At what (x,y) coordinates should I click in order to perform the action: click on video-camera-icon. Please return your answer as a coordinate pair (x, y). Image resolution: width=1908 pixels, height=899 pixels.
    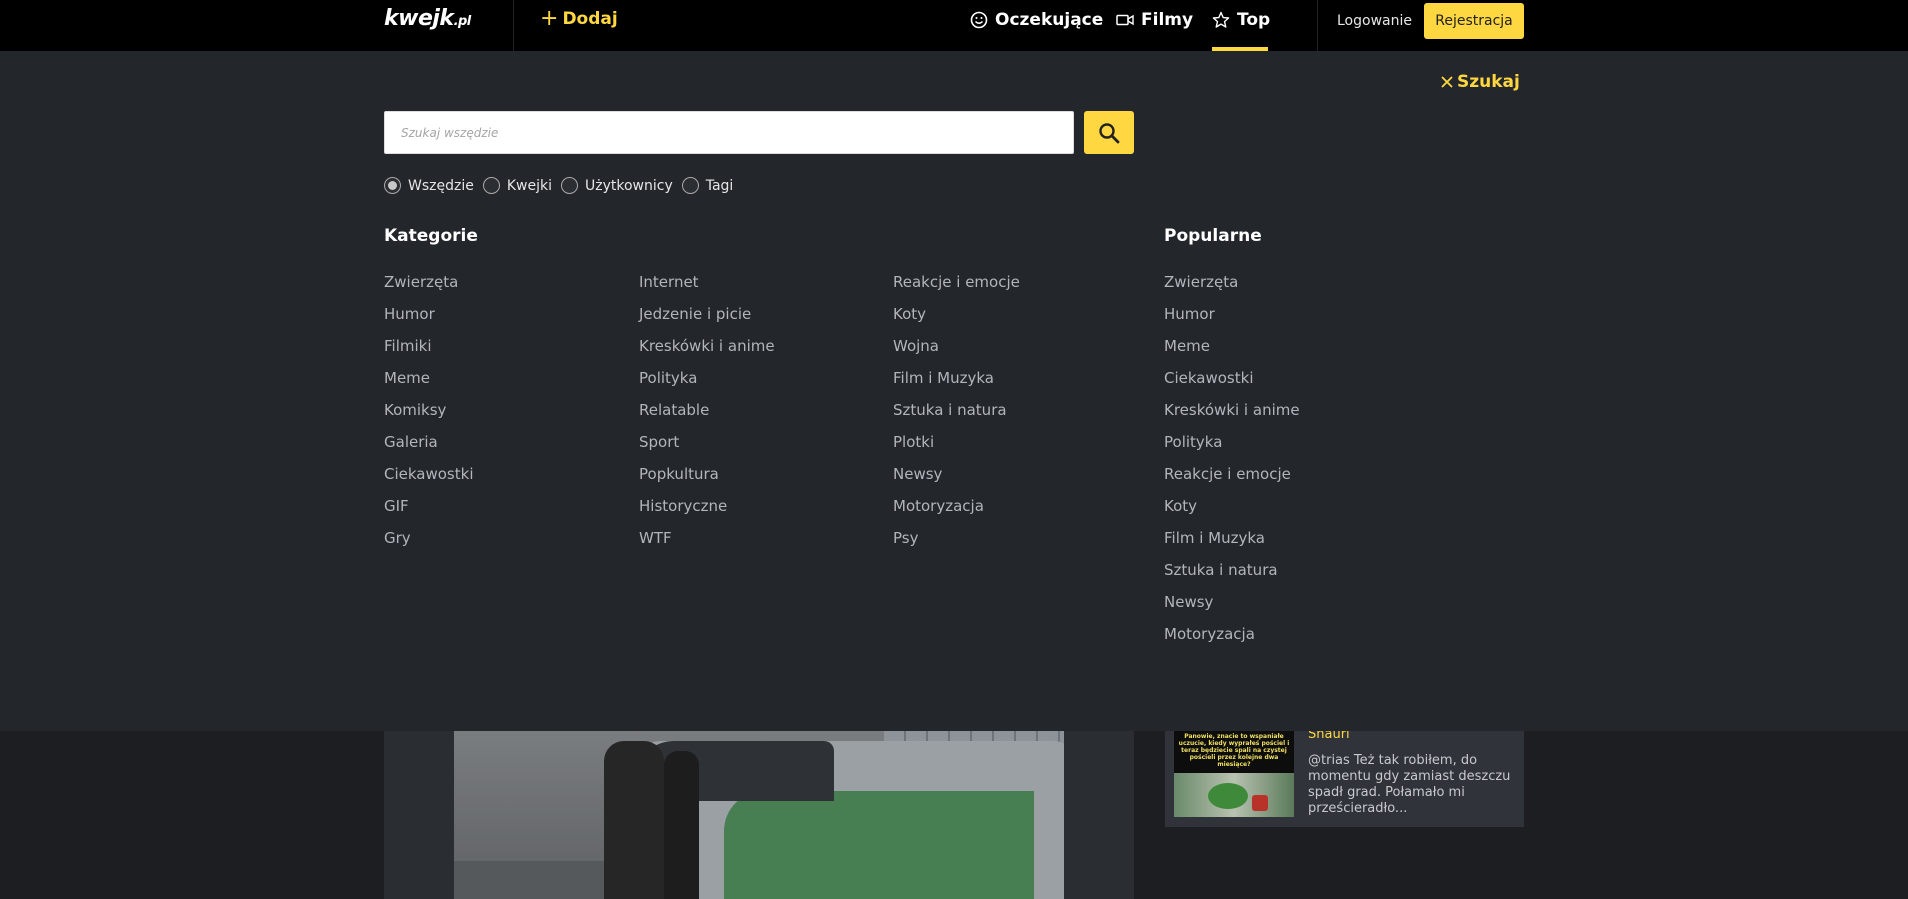
    Looking at the image, I should click on (1125, 20).